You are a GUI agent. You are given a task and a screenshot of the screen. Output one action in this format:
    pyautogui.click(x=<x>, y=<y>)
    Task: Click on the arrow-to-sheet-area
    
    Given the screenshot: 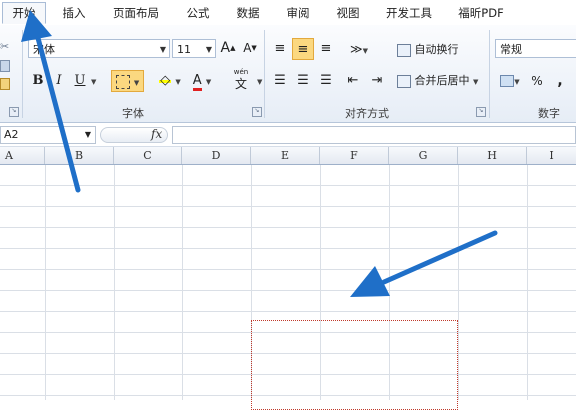 What is the action you would take?
    pyautogui.click(x=424, y=263)
    